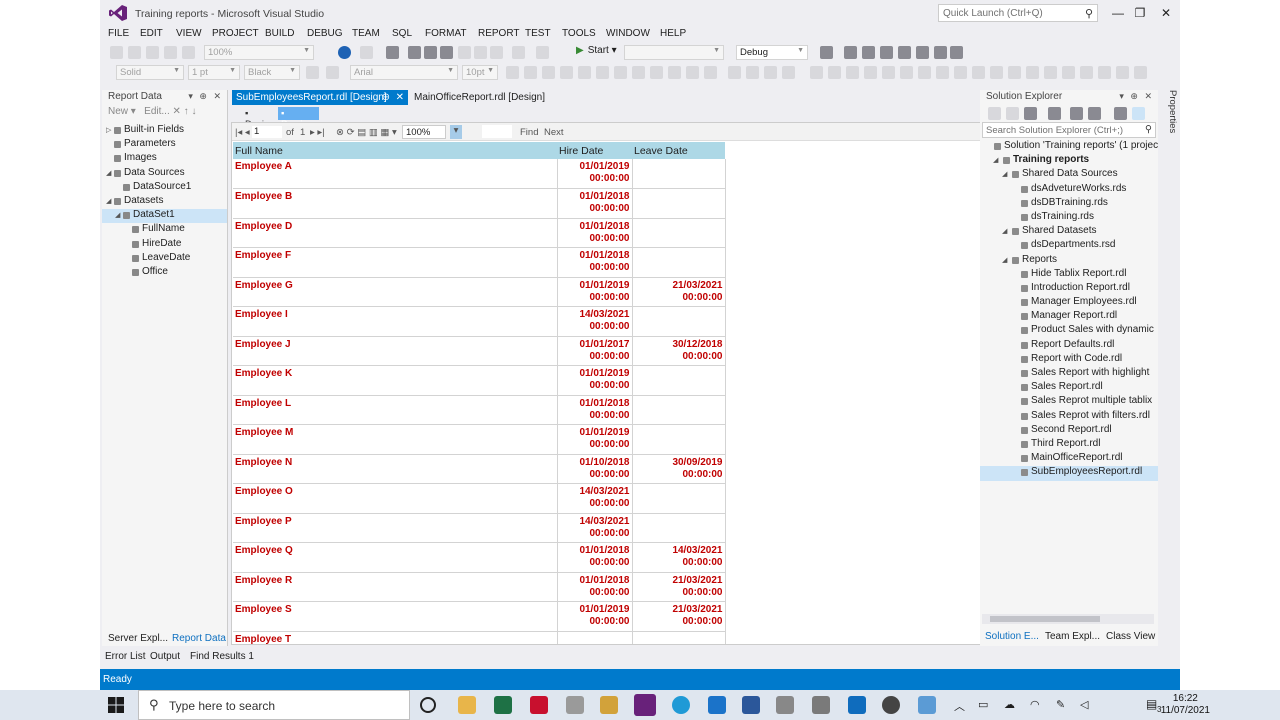 This screenshot has height=720, width=1280. Describe the element at coordinates (1035, 704) in the screenshot. I see `wifi-icon: ◠` at that location.